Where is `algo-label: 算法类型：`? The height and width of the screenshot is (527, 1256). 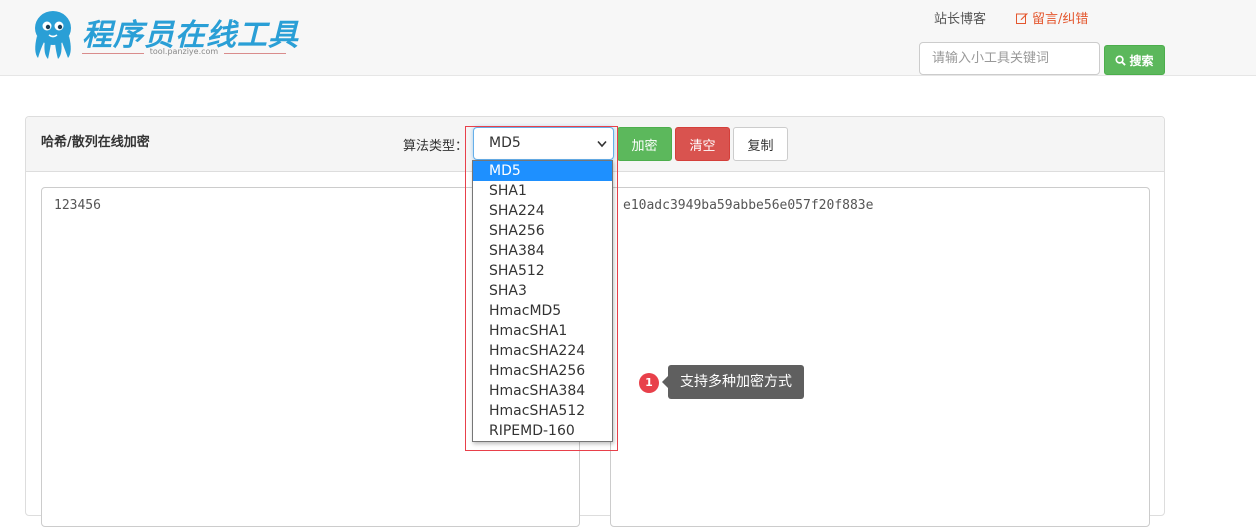
algo-label: 算法类型： is located at coordinates (436, 146).